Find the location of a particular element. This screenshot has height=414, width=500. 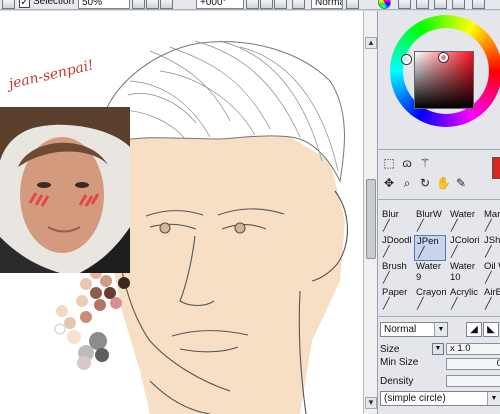

selection-checkbox: ✓ is located at coordinates (24, 4).